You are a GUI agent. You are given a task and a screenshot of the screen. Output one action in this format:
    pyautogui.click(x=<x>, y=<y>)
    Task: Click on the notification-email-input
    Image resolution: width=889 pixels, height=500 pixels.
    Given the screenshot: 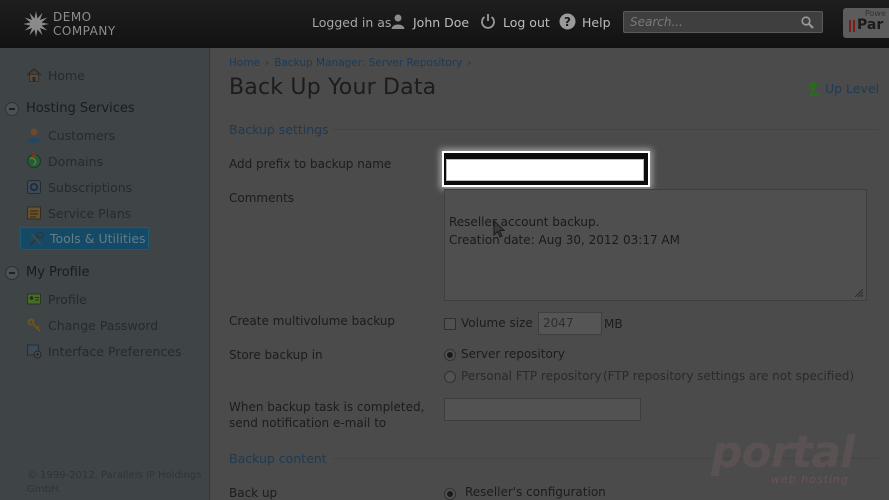 What is the action you would take?
    pyautogui.click(x=542, y=409)
    